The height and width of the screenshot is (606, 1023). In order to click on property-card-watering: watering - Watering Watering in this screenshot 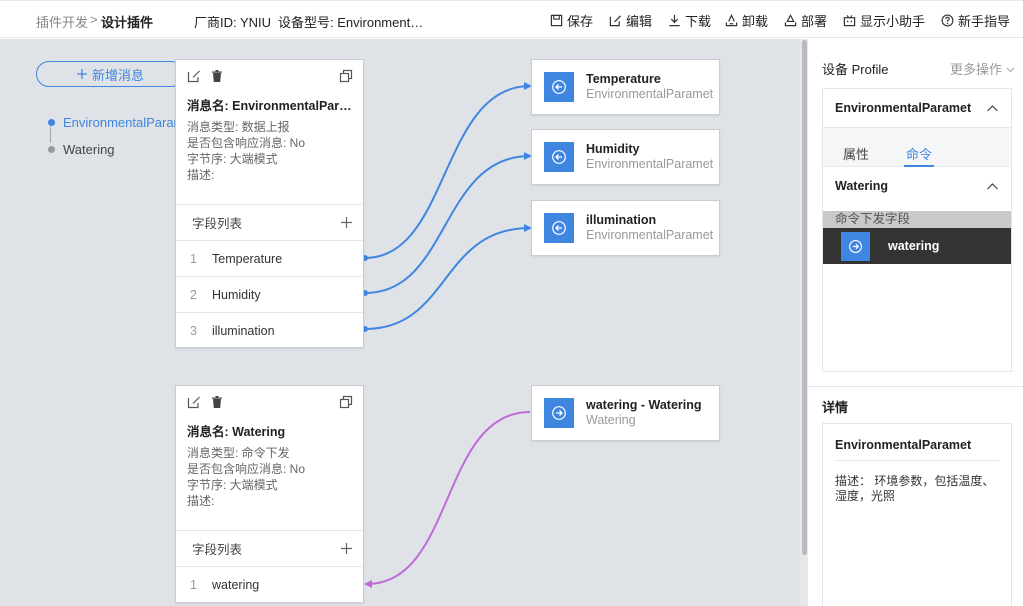, I will do `click(625, 413)`.